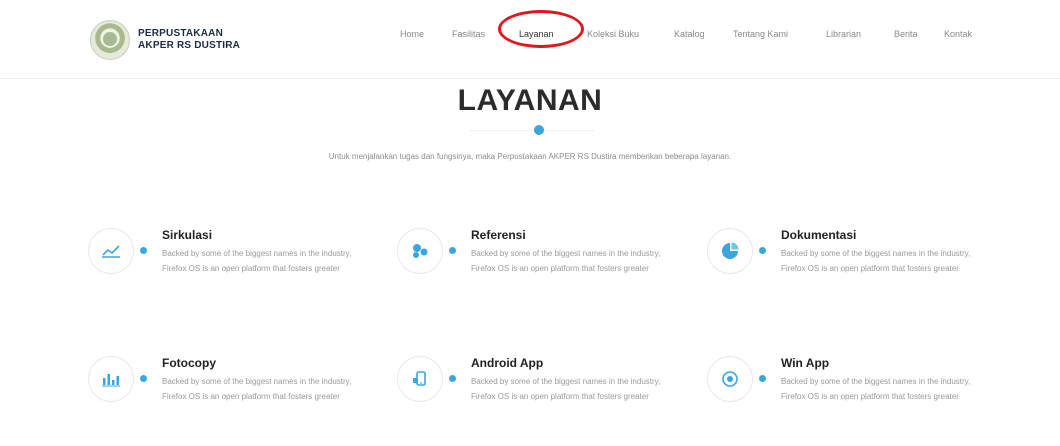 This screenshot has height=446, width=1060. What do you see at coordinates (530, 100) in the screenshot?
I see `section-title: LAYANAN` at bounding box center [530, 100].